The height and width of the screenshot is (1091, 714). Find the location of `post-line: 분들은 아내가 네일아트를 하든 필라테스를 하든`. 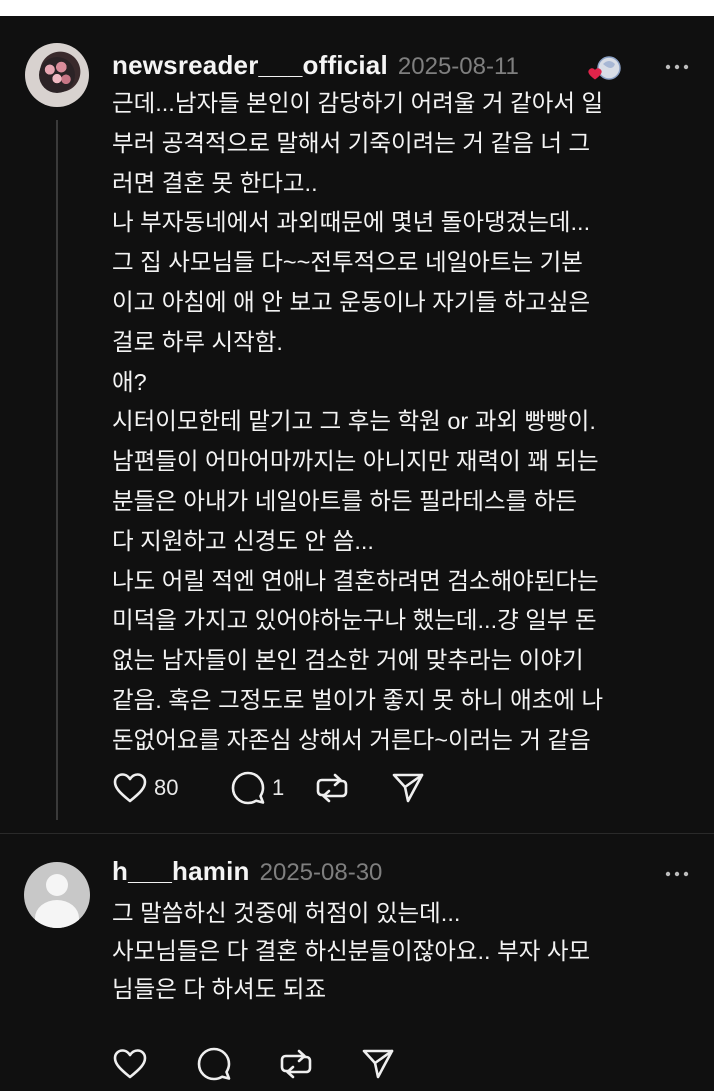

post-line: 분들은 아내가 네일아트를 하든 필라테스를 하든 is located at coordinates (345, 500).